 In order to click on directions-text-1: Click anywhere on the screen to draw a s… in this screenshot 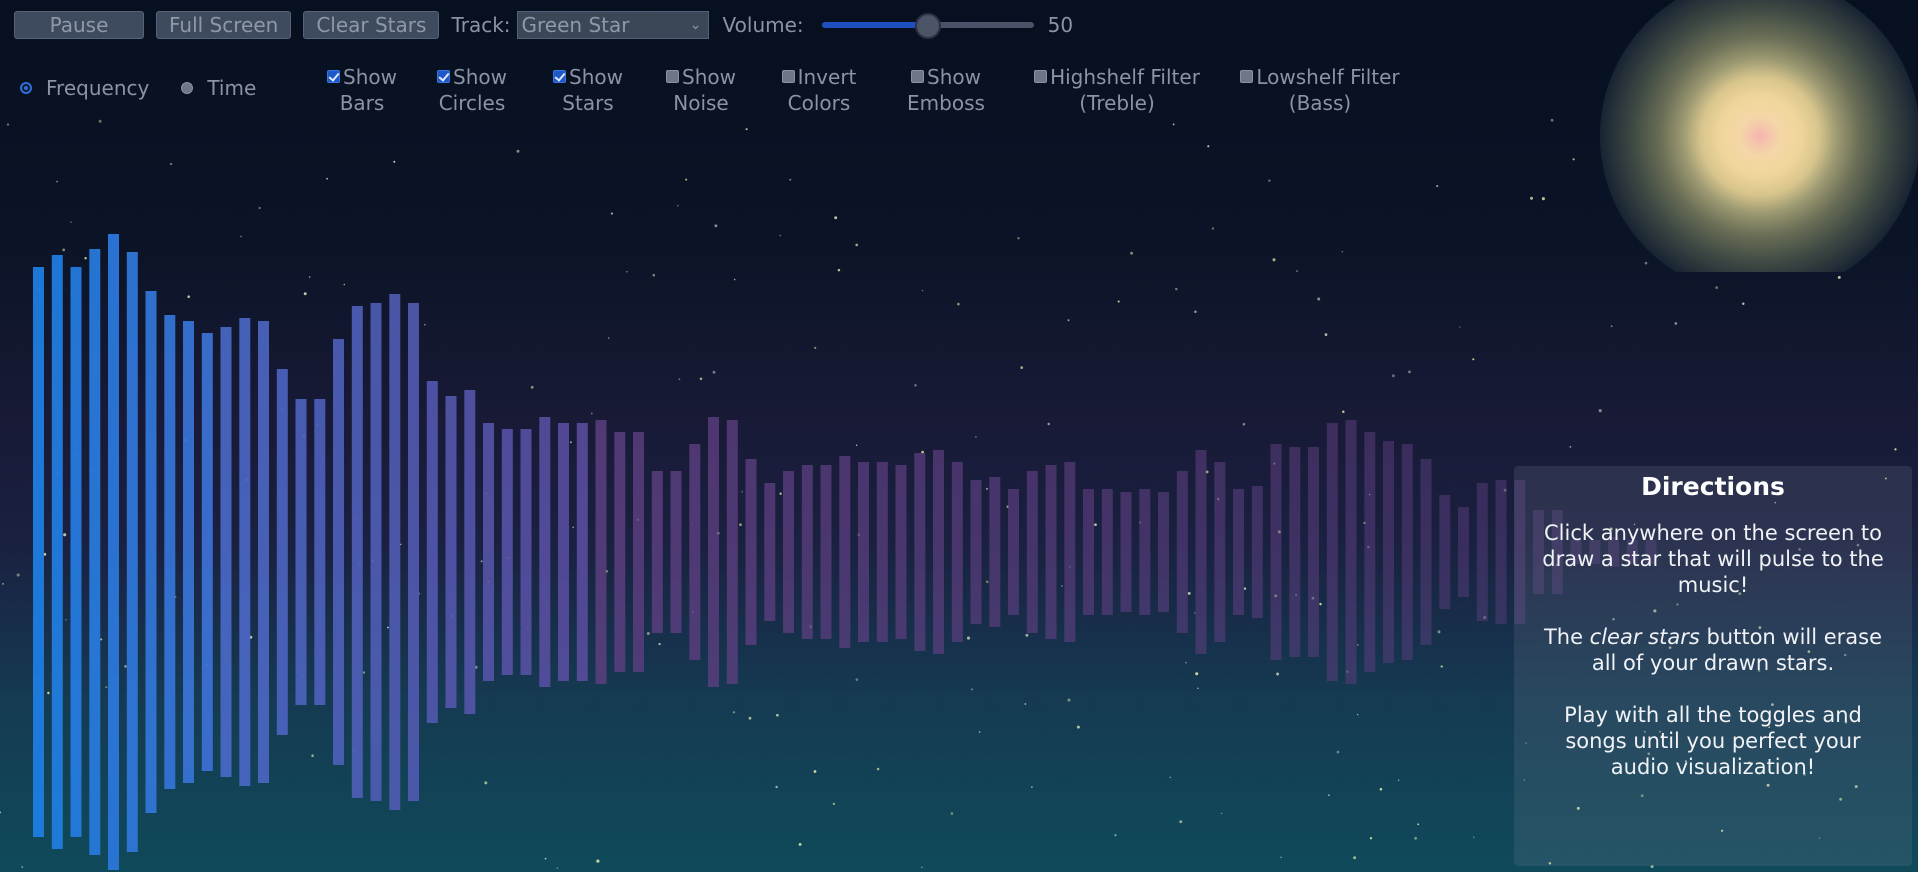, I will do `click(1713, 559)`.